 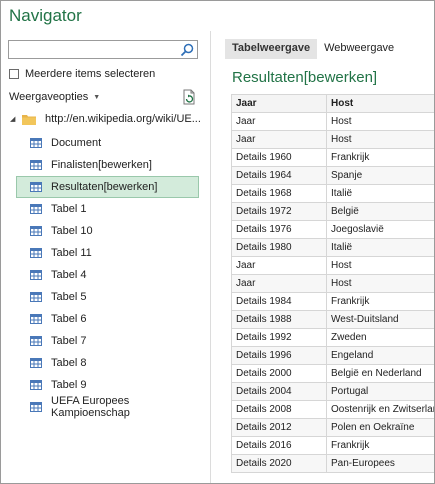 I want to click on tree-item: Tabel 8, so click(x=107, y=363).